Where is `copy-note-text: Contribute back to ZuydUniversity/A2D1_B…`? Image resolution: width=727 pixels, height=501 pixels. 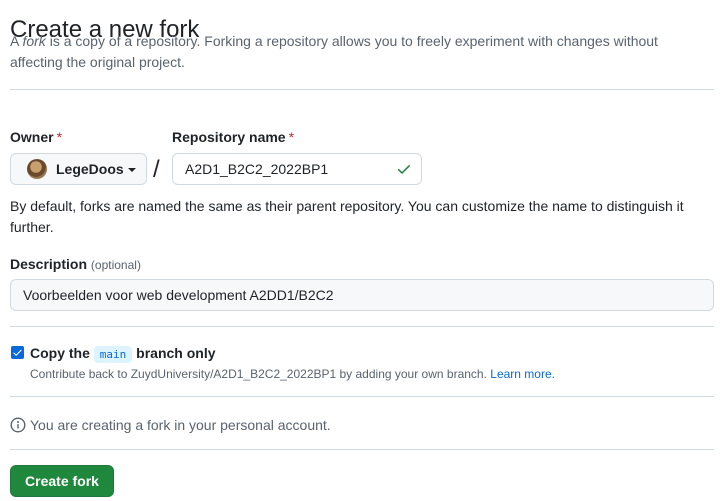 copy-note-text: Contribute back to ZuydUniversity/A2D1_B… is located at coordinates (258, 374).